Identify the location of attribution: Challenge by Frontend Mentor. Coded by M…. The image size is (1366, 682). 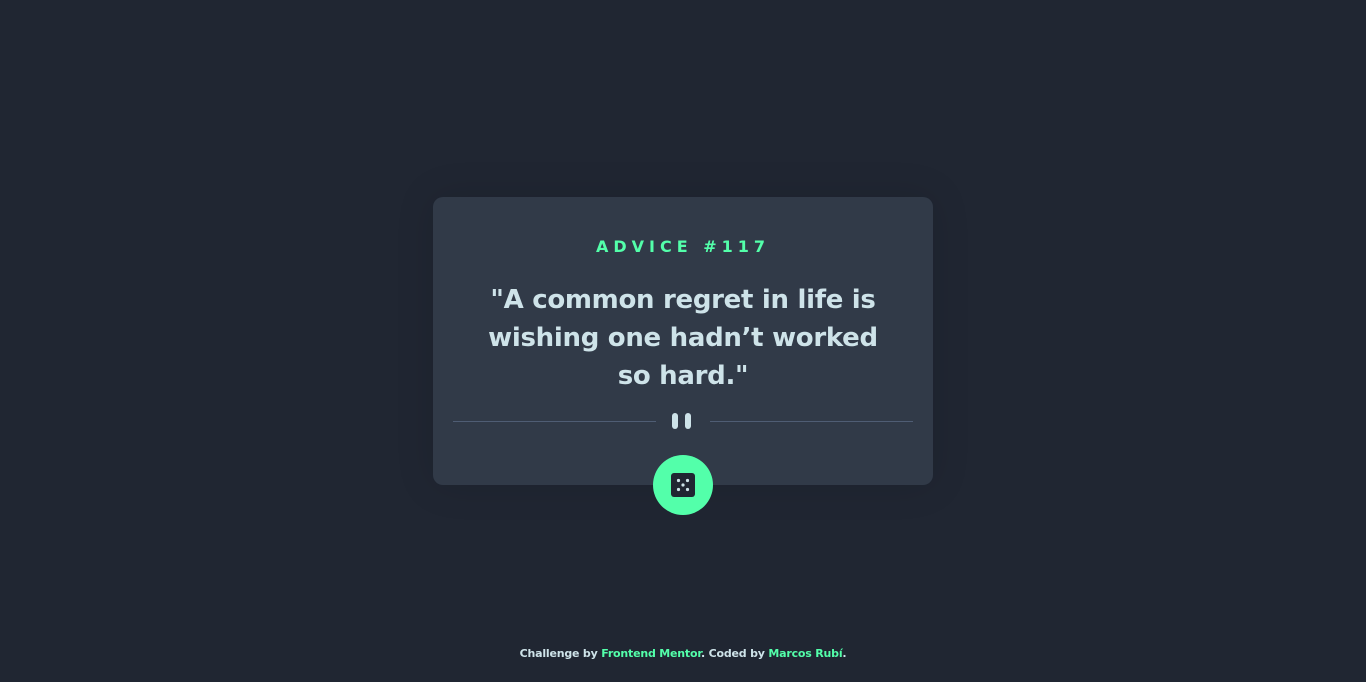
(683, 653).